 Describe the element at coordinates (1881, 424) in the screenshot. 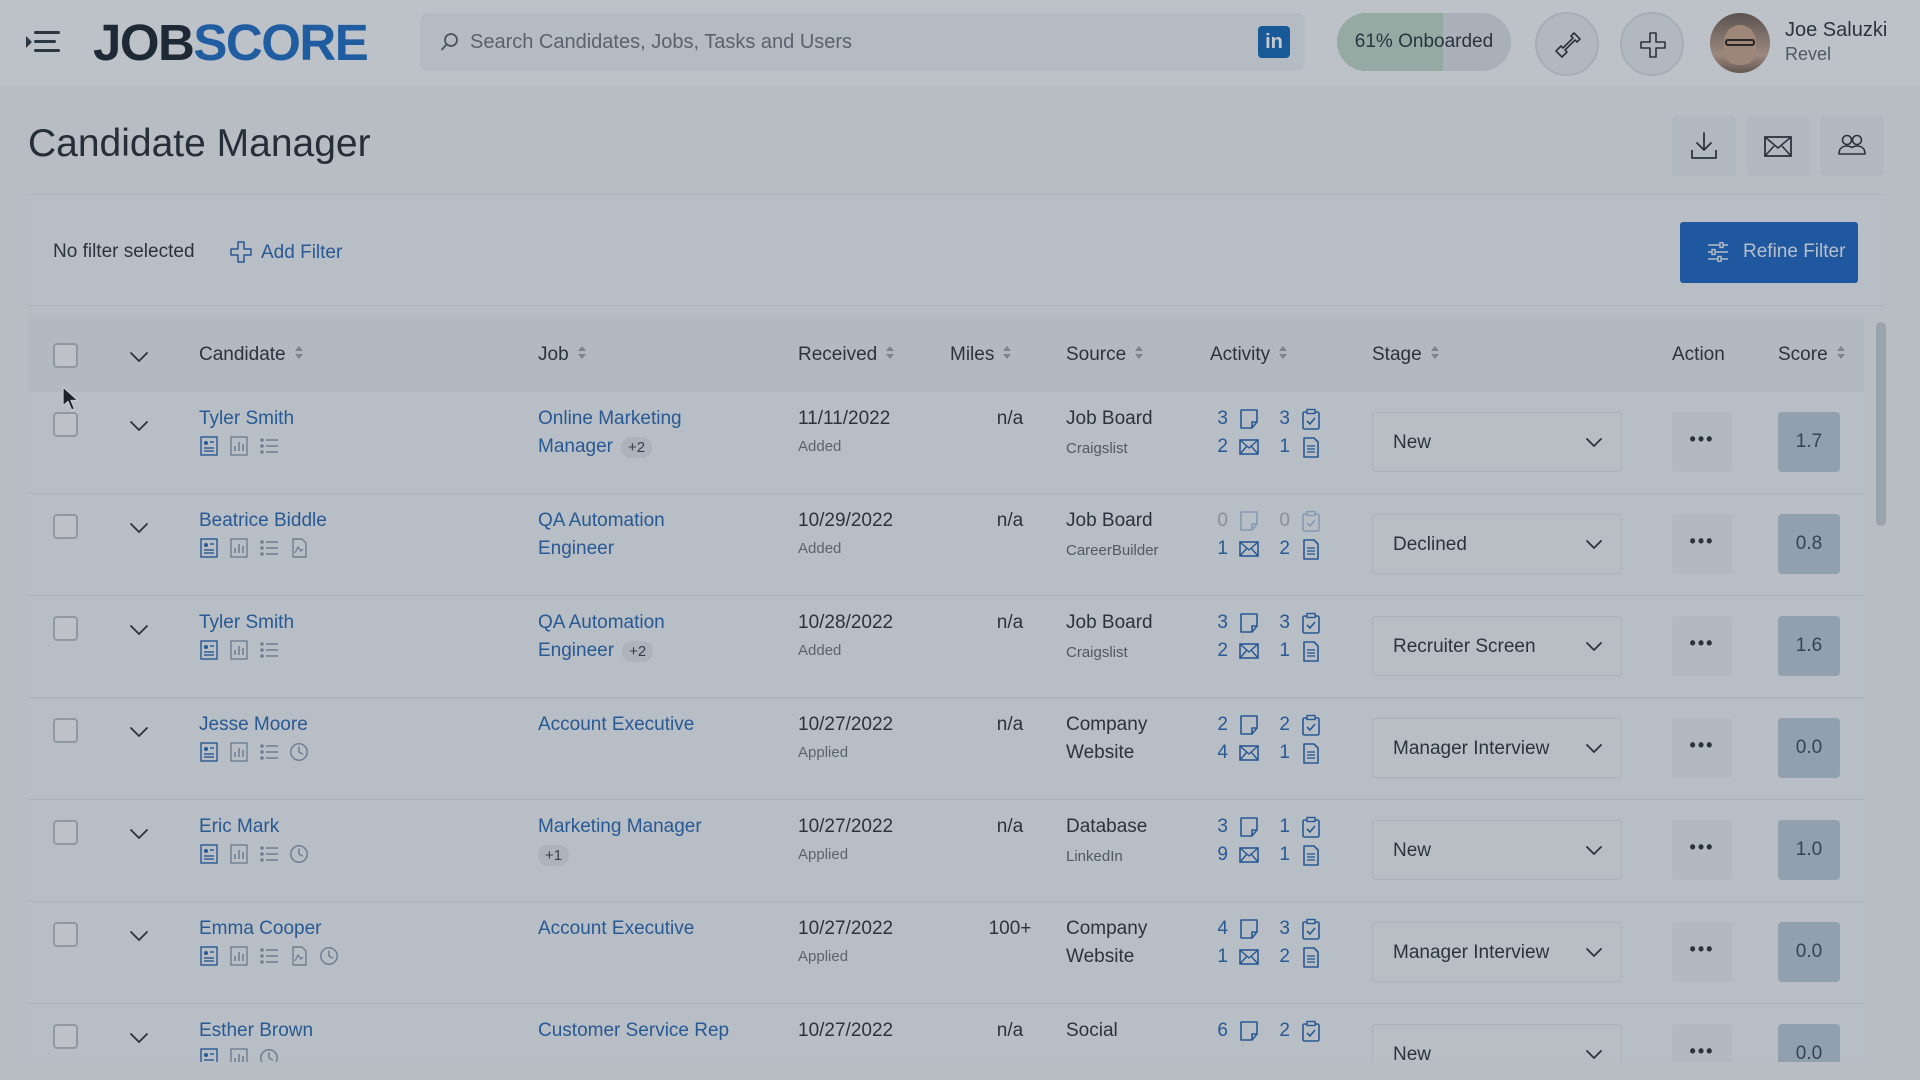

I see `table-scrollbar` at that location.